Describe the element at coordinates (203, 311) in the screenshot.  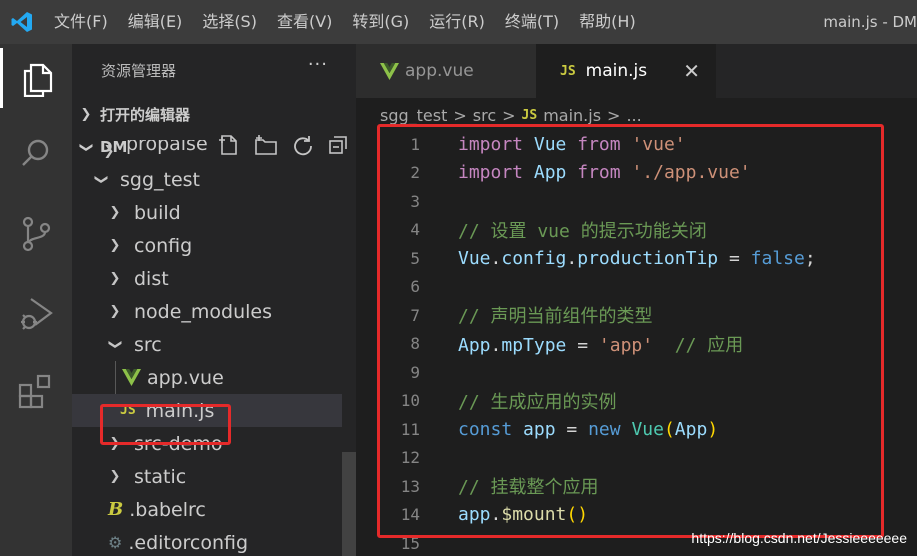
I see `tree-item-label: node_modules` at that location.